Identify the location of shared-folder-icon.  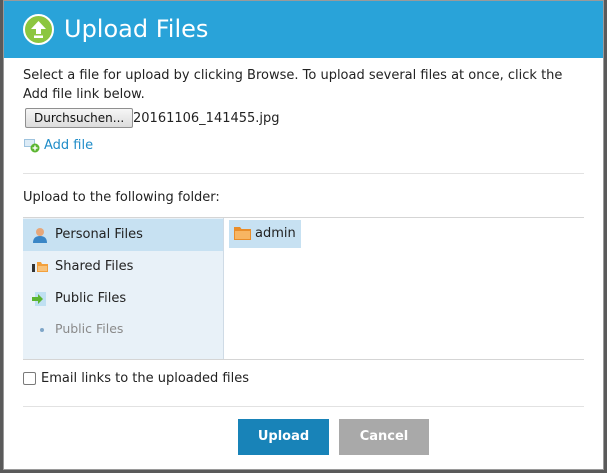
(40, 267).